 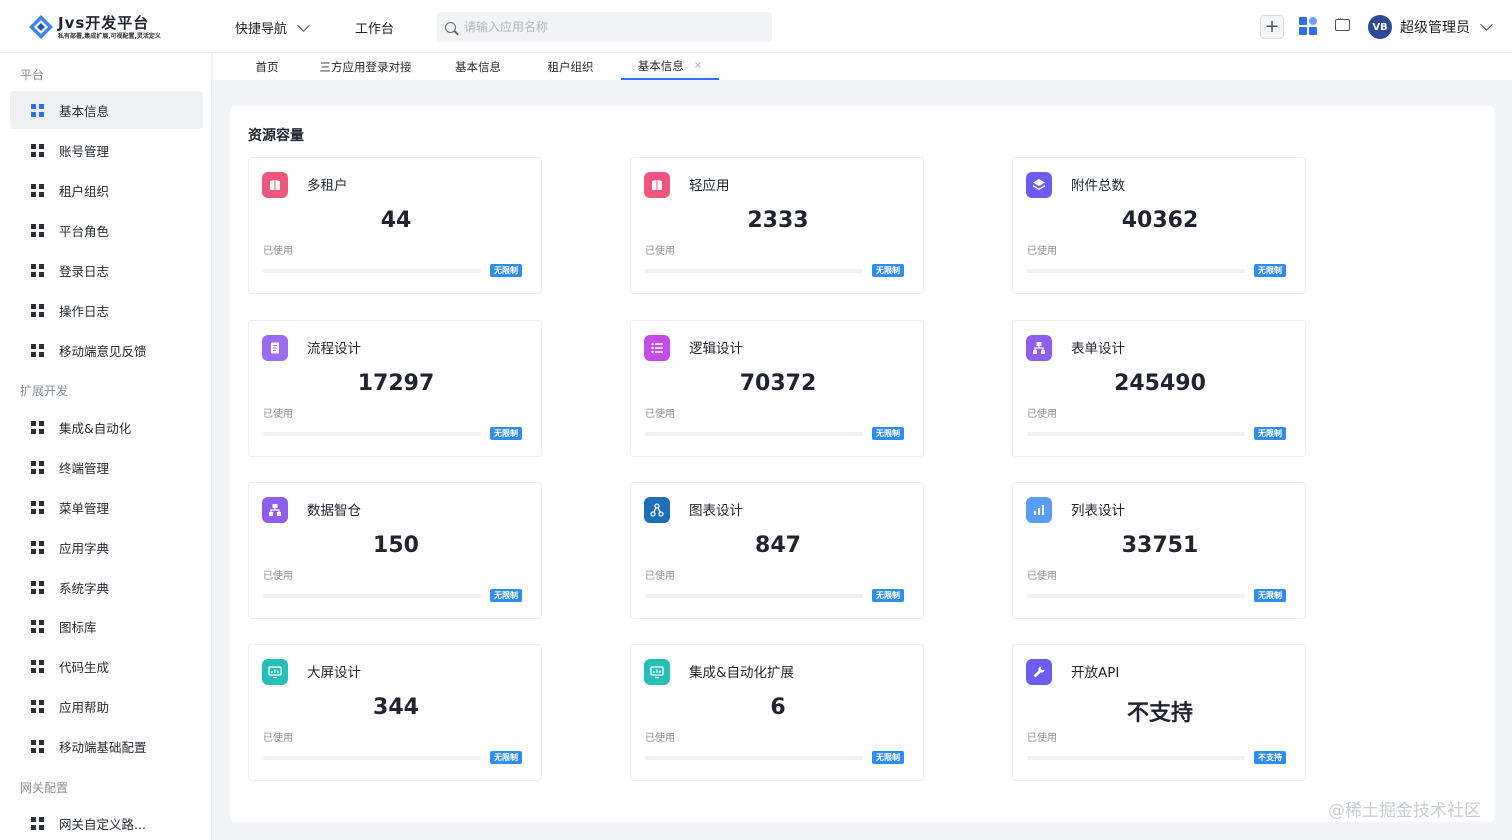 I want to click on resource-card: 集成&自动化扩展 6 已使用 无限制, so click(x=777, y=712).